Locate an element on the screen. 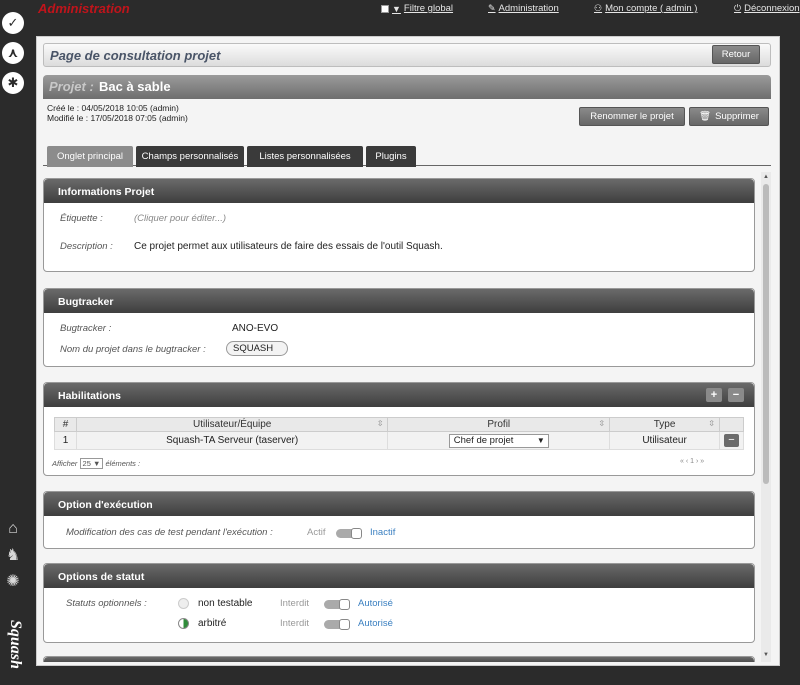 This screenshot has width=800, height=685. panel-title: Habilitations + − is located at coordinates (399, 395).